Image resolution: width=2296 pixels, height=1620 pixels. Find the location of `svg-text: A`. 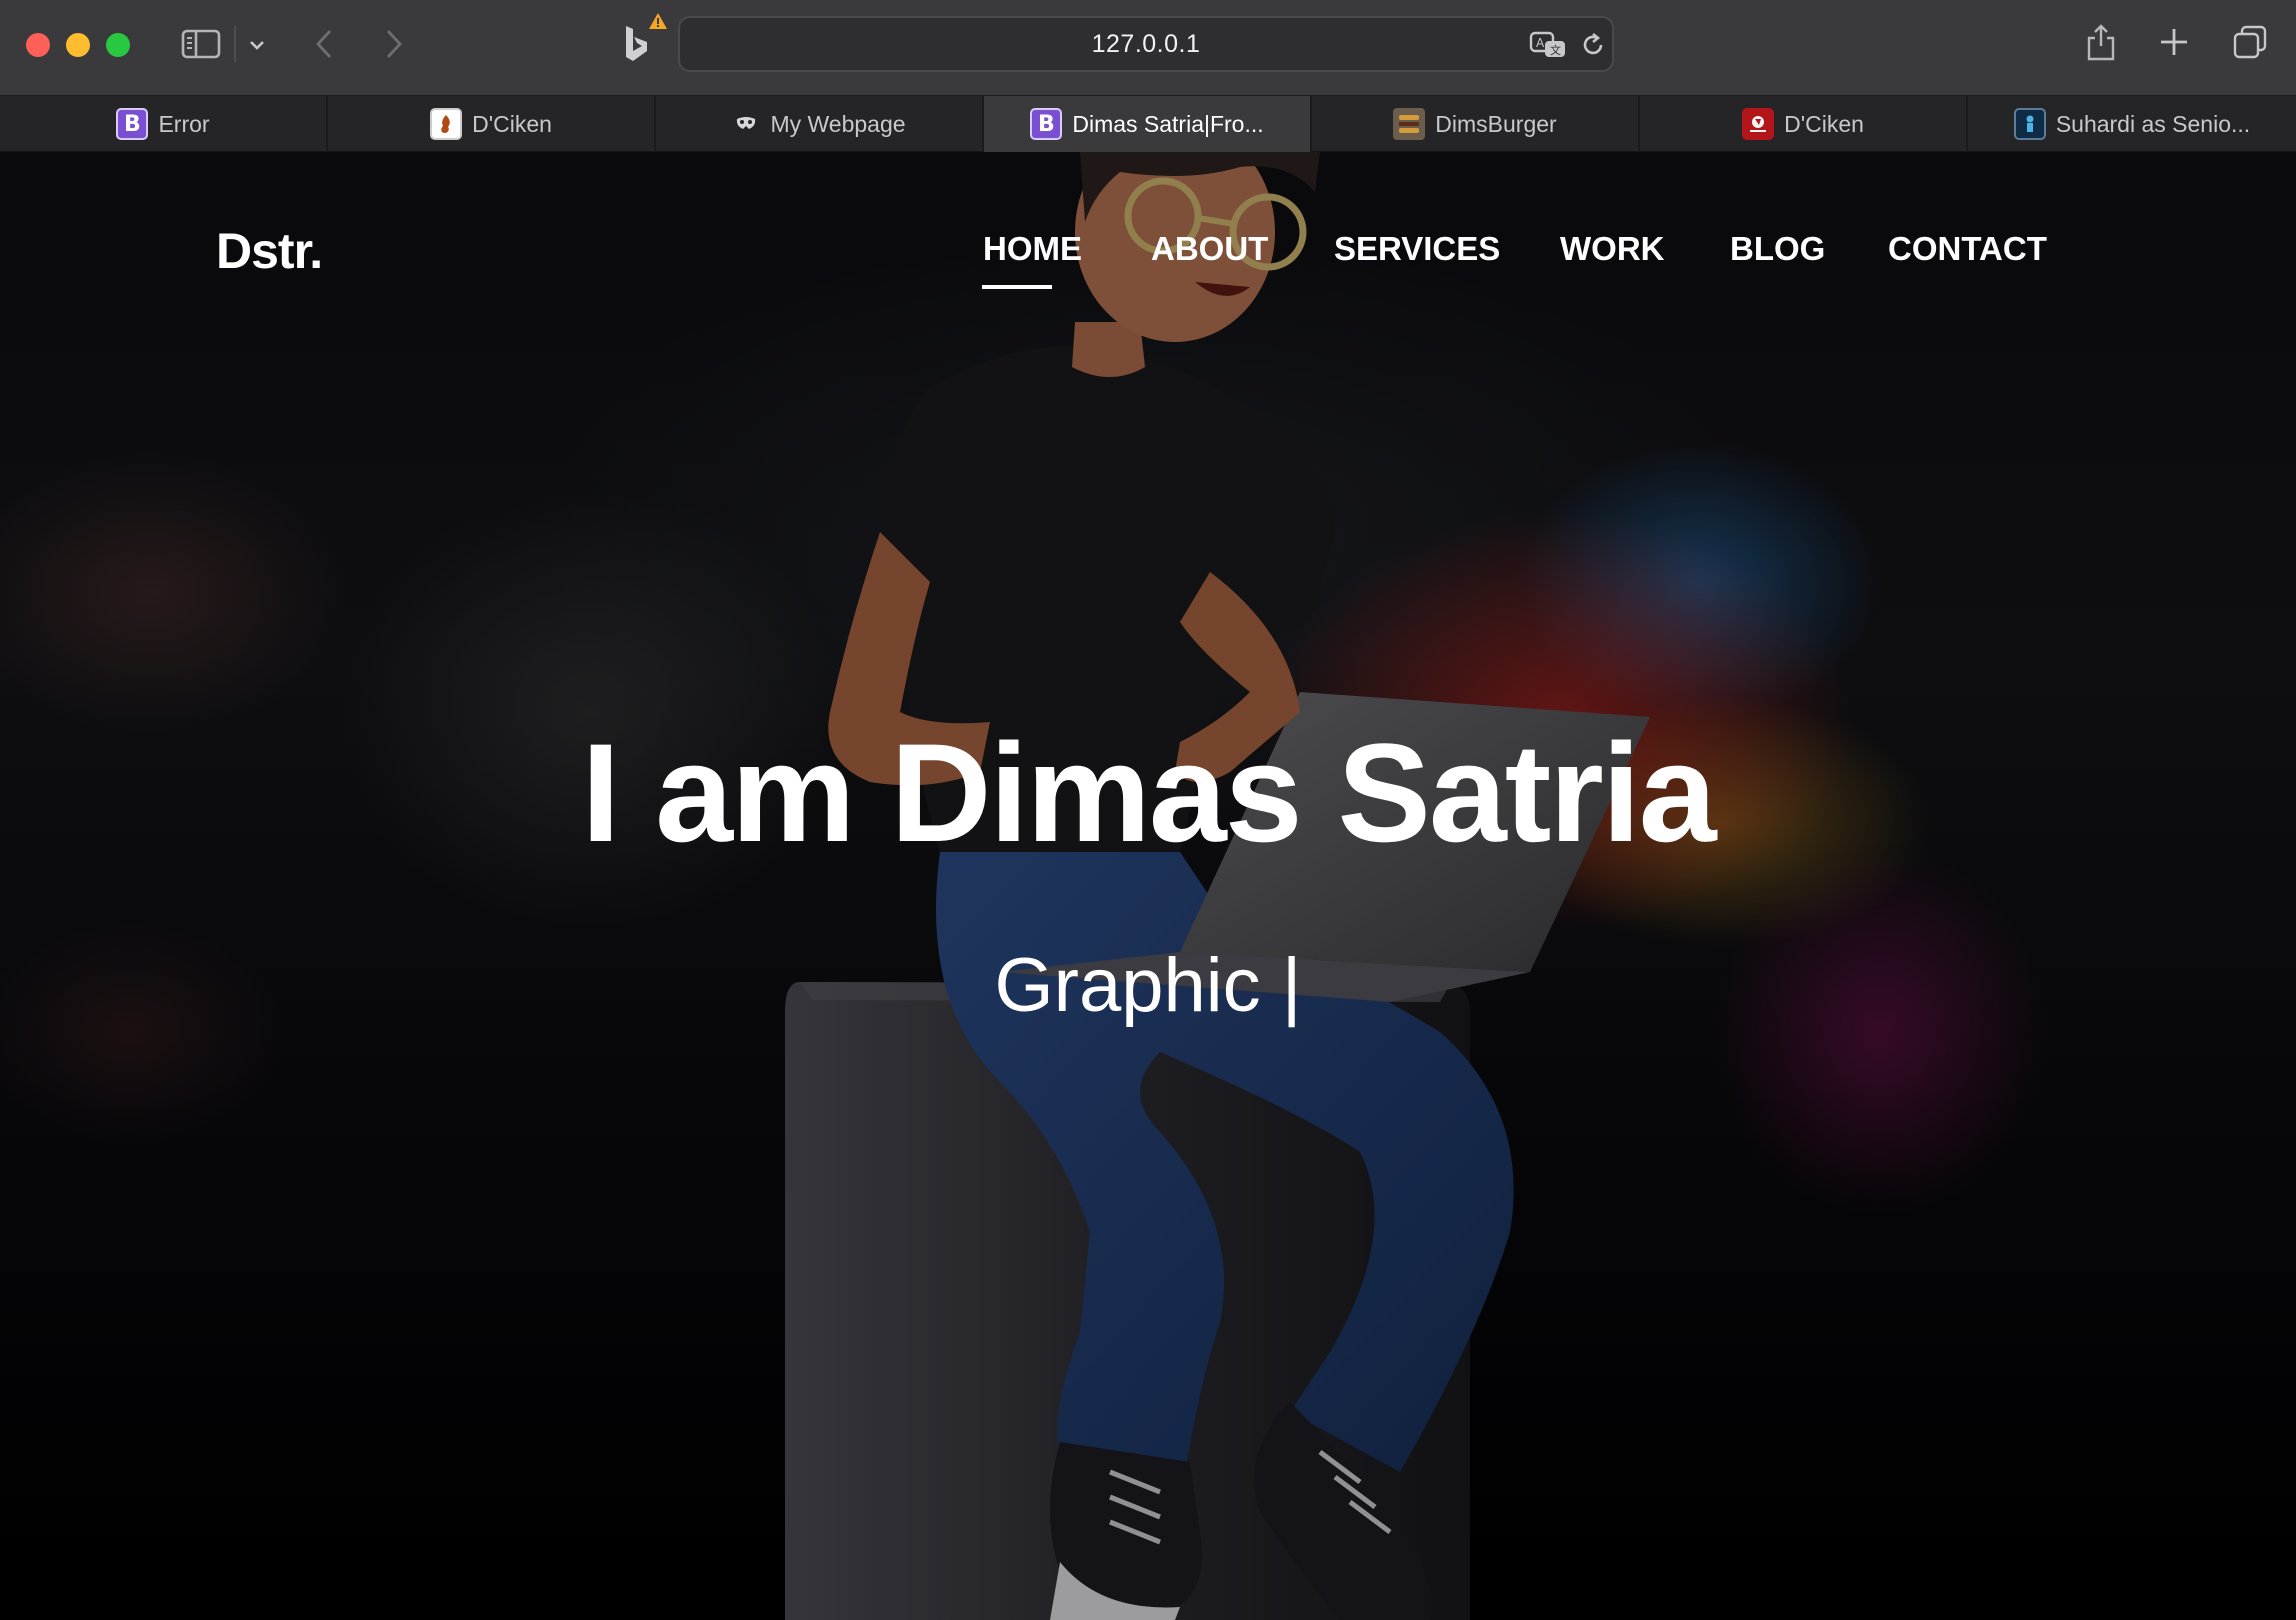

svg-text: A is located at coordinates (1540, 43).